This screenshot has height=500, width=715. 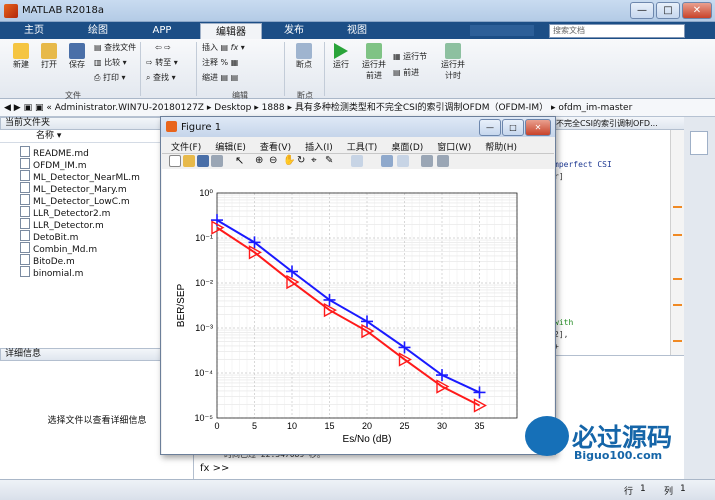 I want to click on run-section-button: ▦ 运行节, so click(x=410, y=56).